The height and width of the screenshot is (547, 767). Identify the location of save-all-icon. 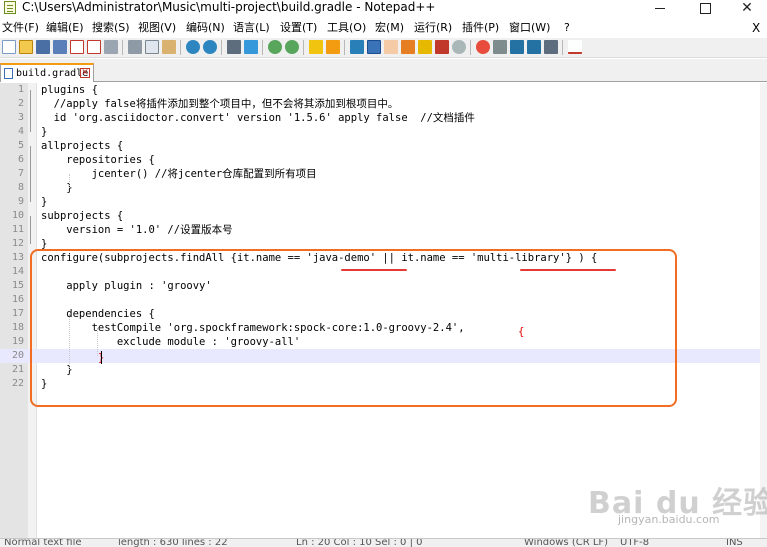
(60, 47).